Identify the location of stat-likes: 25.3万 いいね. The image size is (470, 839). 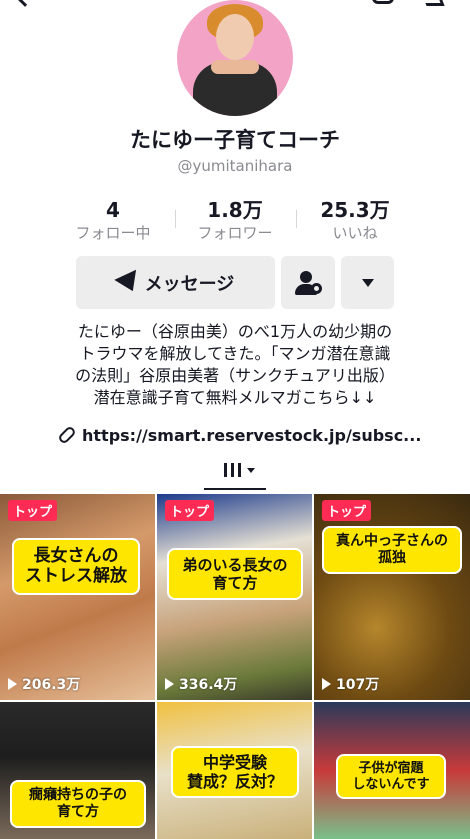
(355, 221).